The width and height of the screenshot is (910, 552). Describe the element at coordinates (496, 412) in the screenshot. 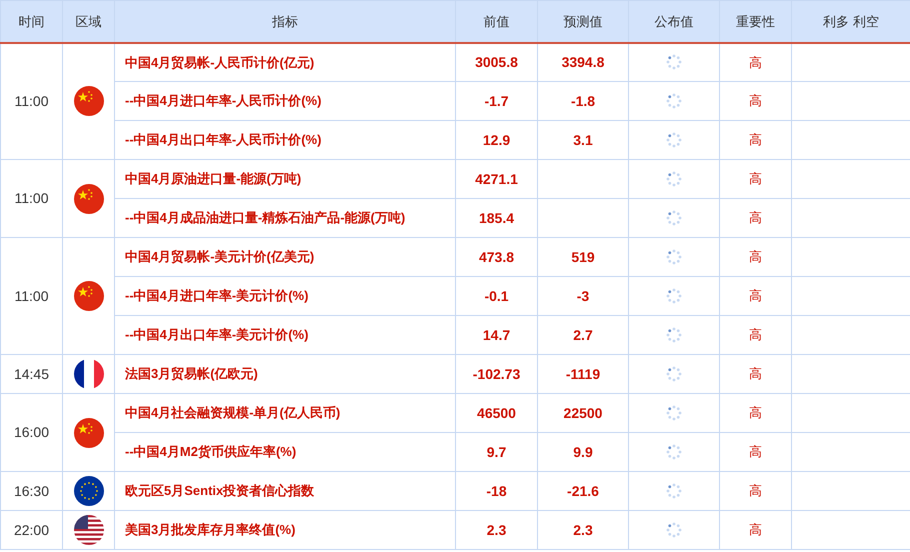

I see `previous-value: 46500` at that location.